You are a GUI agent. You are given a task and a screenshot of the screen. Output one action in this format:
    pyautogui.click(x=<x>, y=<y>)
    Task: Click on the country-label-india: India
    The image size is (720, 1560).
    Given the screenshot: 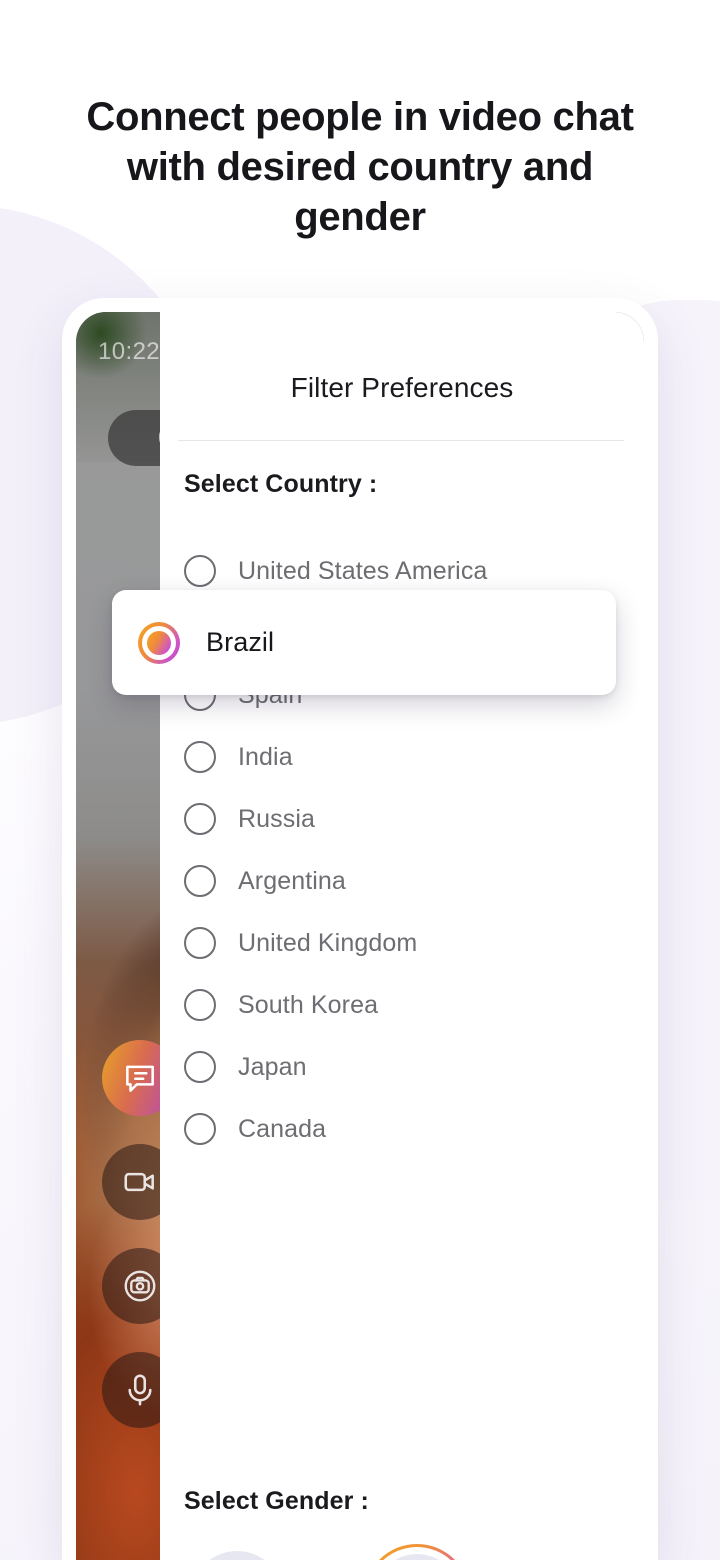 What is the action you would take?
    pyautogui.click(x=265, y=756)
    